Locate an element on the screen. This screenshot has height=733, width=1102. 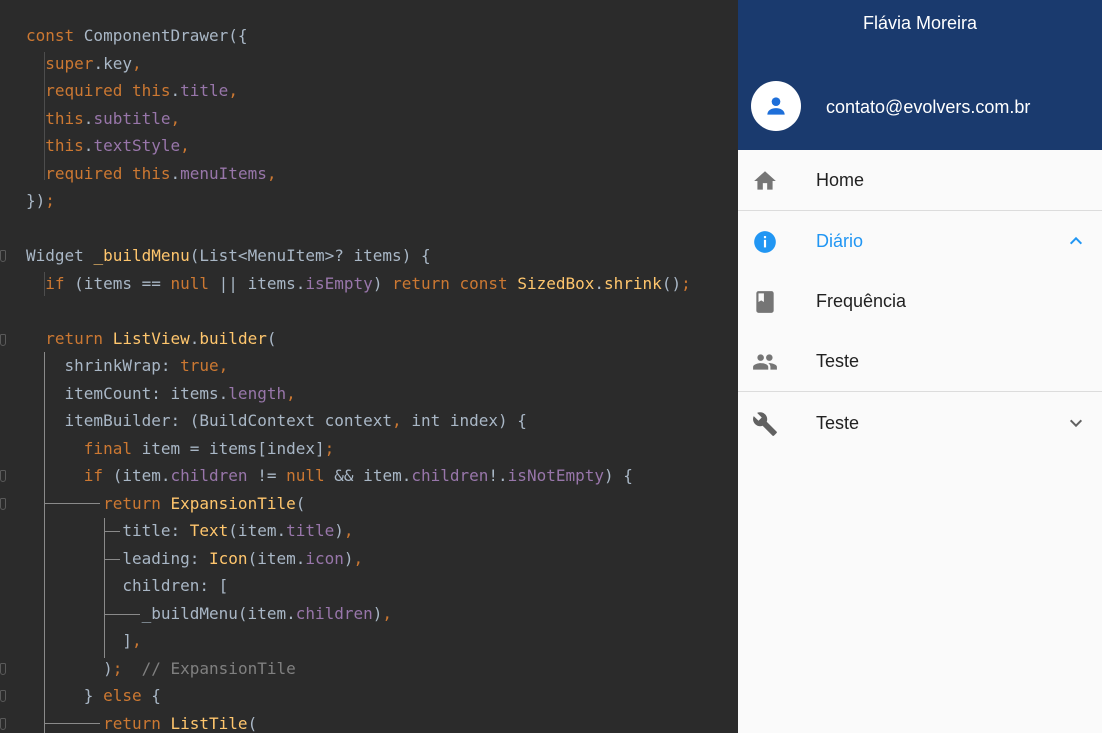
code-token: != is located at coordinates (272, 475).